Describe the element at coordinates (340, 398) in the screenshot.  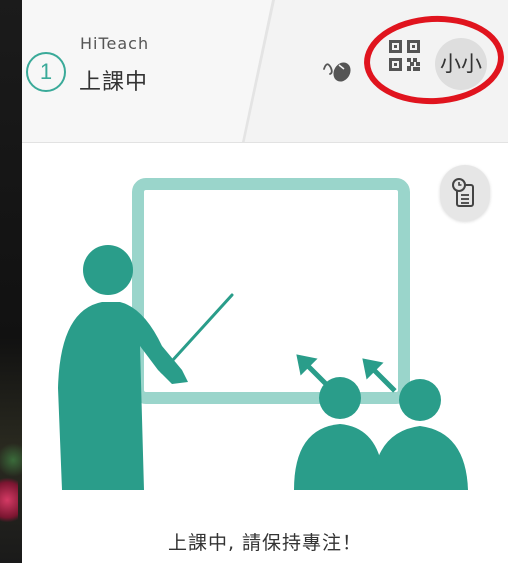
I see `student-left-head` at that location.